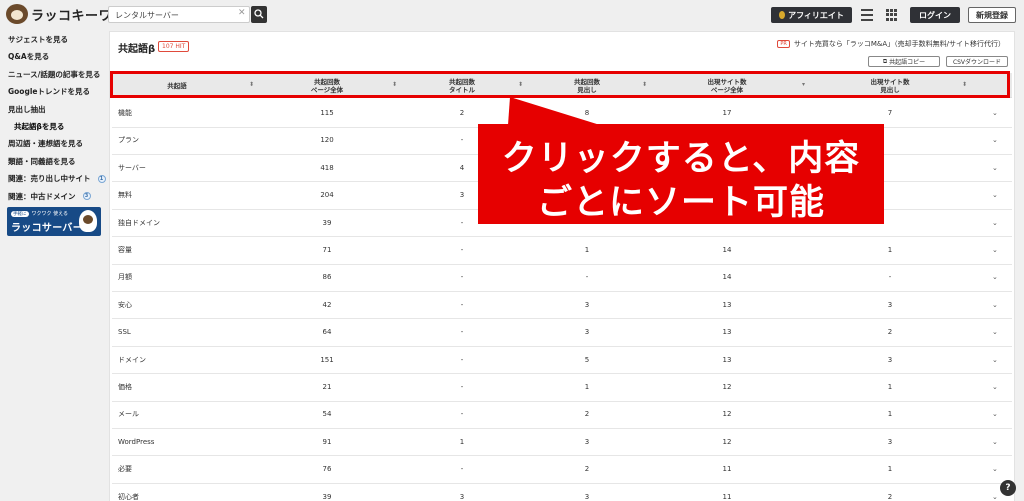  What do you see at coordinates (54, 39) in the screenshot?
I see `sidebar-item-suggest: サジェストを見る` at bounding box center [54, 39].